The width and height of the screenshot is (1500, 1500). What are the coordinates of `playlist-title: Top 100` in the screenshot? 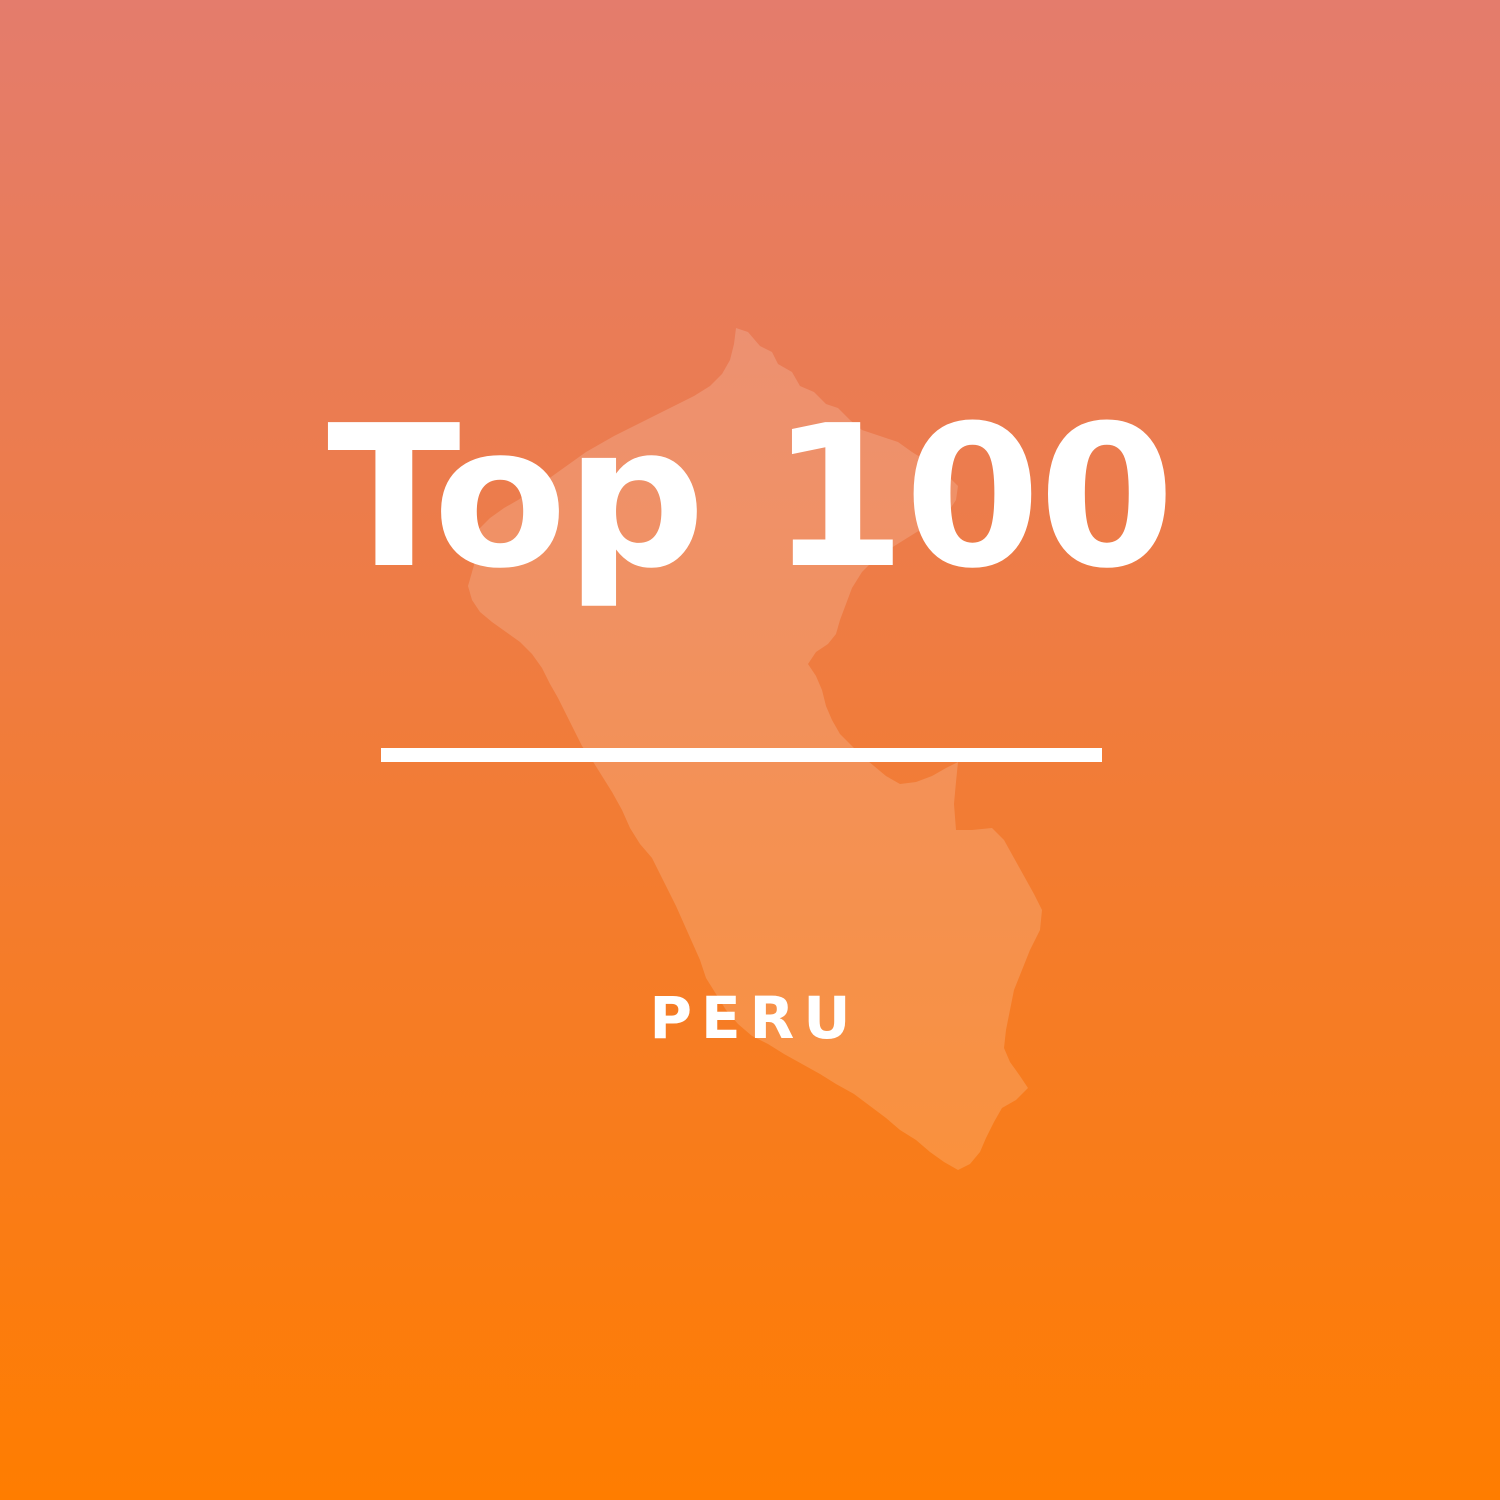 It's located at (751, 498).